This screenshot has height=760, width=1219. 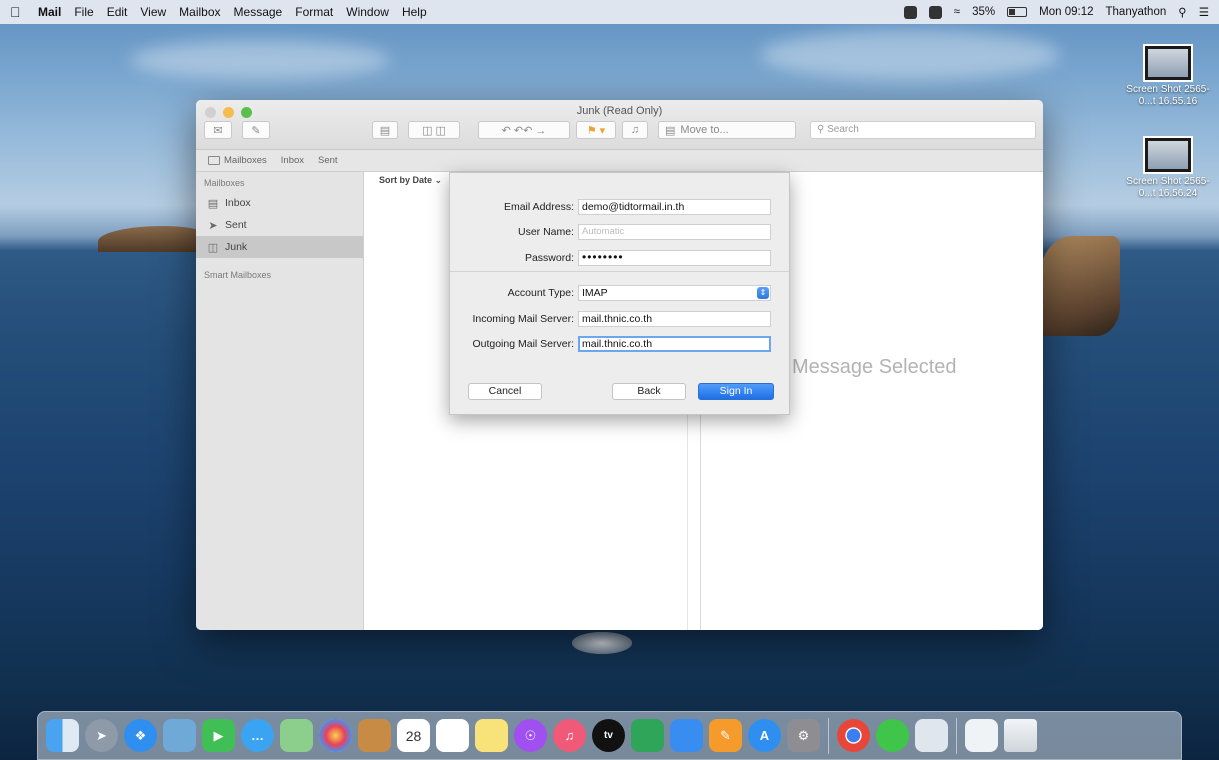 I want to click on screenshot-thumbnail-icon, so click(x=1168, y=63).